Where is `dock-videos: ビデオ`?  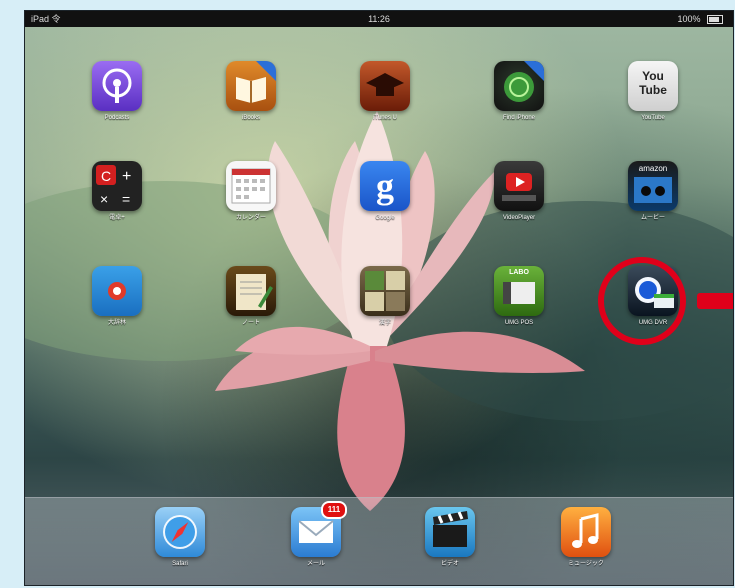
dock-videos: ビデオ is located at coordinates (450, 537).